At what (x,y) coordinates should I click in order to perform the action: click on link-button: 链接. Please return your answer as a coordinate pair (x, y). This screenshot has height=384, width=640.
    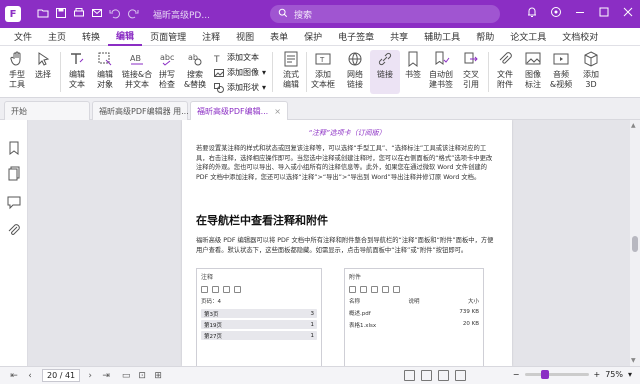
    Looking at the image, I should click on (385, 72).